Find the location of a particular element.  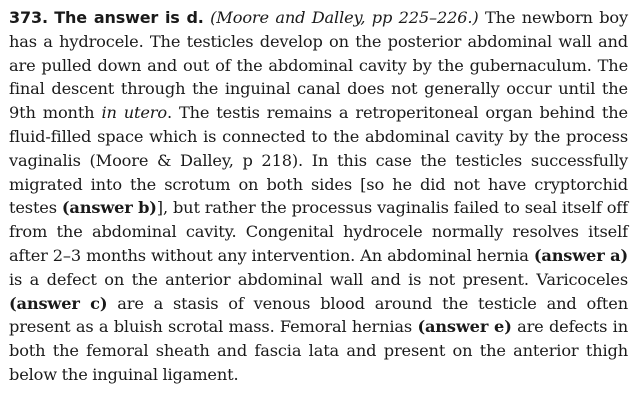

answer-c-reference: (answer c) is located at coordinates (58, 303).